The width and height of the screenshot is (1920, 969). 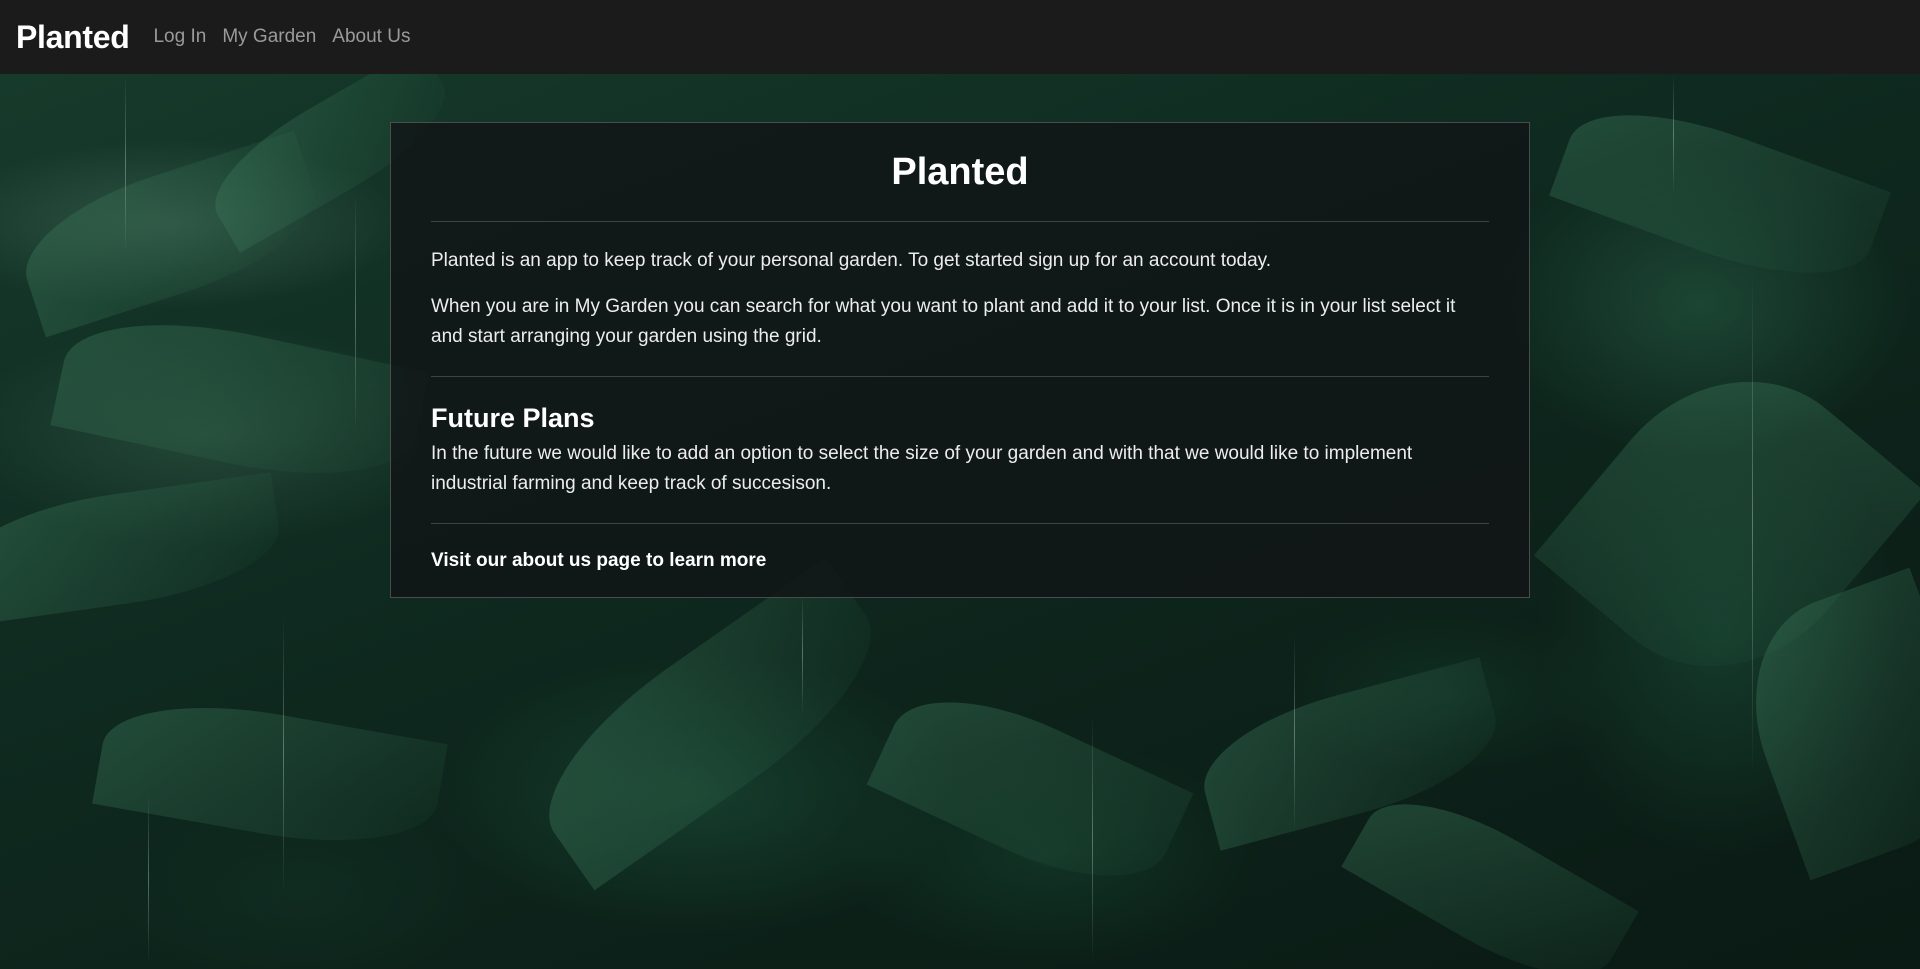 What do you see at coordinates (371, 37) in the screenshot?
I see `nav-link-about-us: About Us` at bounding box center [371, 37].